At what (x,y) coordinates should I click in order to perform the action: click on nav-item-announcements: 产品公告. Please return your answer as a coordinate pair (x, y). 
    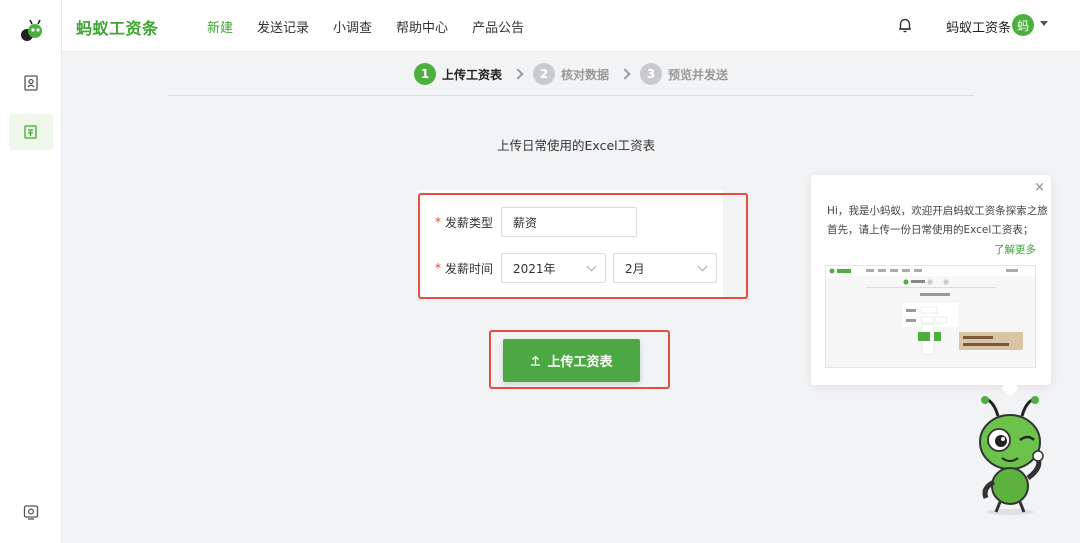
    Looking at the image, I should click on (498, 26).